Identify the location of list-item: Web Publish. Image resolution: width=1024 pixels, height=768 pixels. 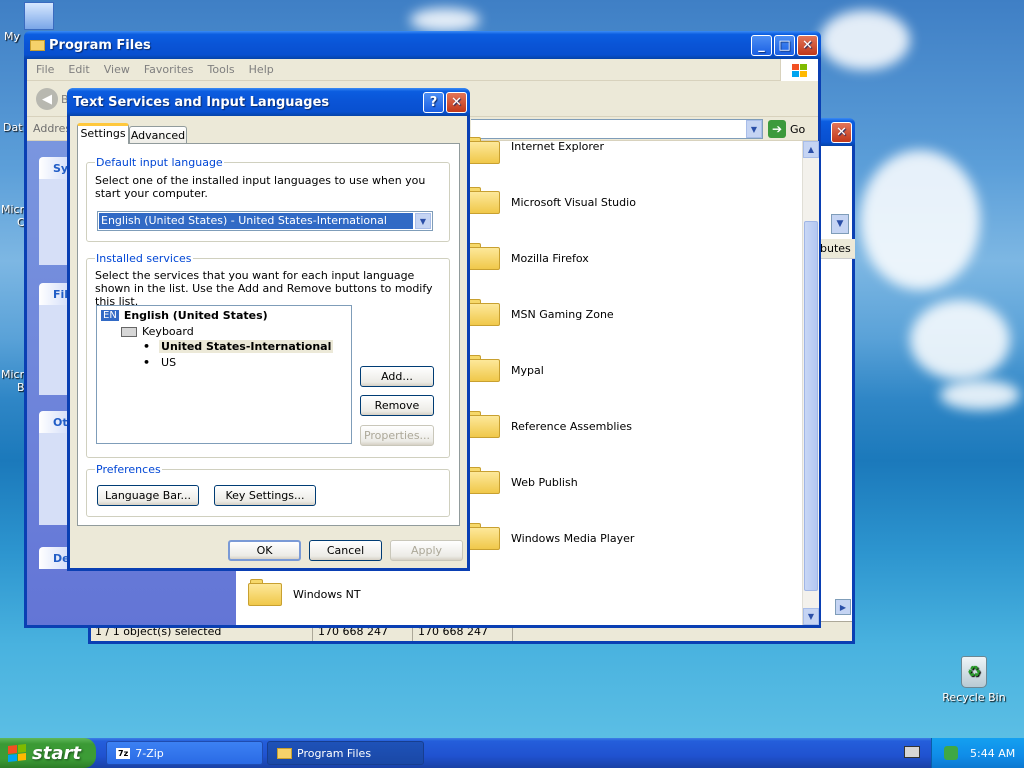
(626, 483).